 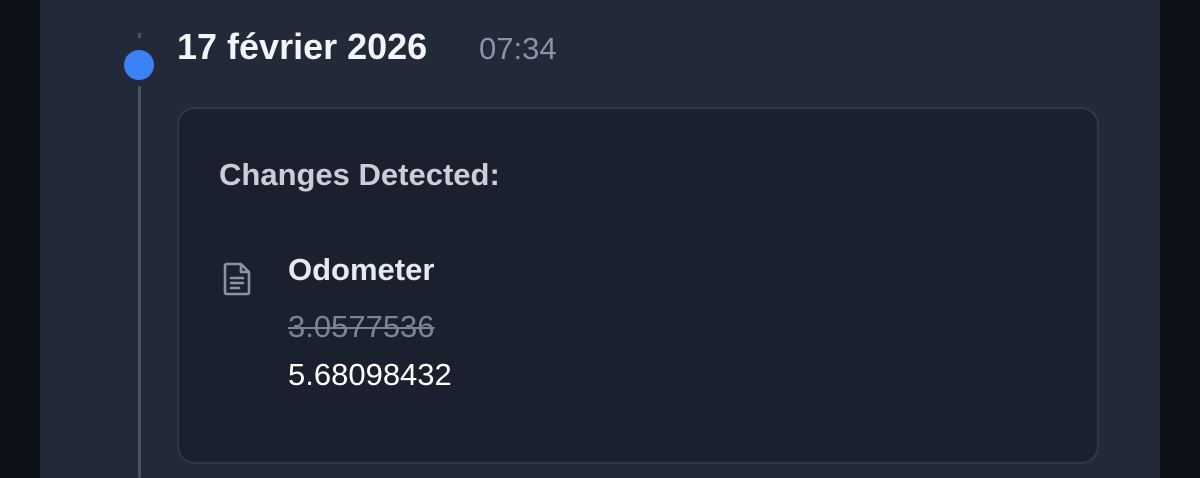 What do you see at coordinates (139, 282) in the screenshot?
I see `timeline-line` at bounding box center [139, 282].